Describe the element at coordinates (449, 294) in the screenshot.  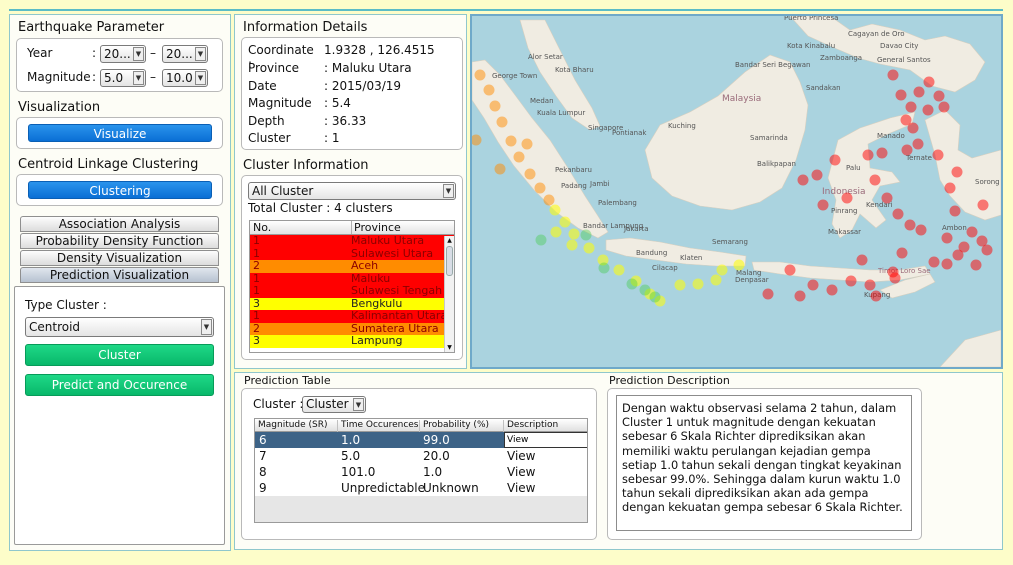
I see `cluster-table-scrollbar: ▲ ▼` at that location.